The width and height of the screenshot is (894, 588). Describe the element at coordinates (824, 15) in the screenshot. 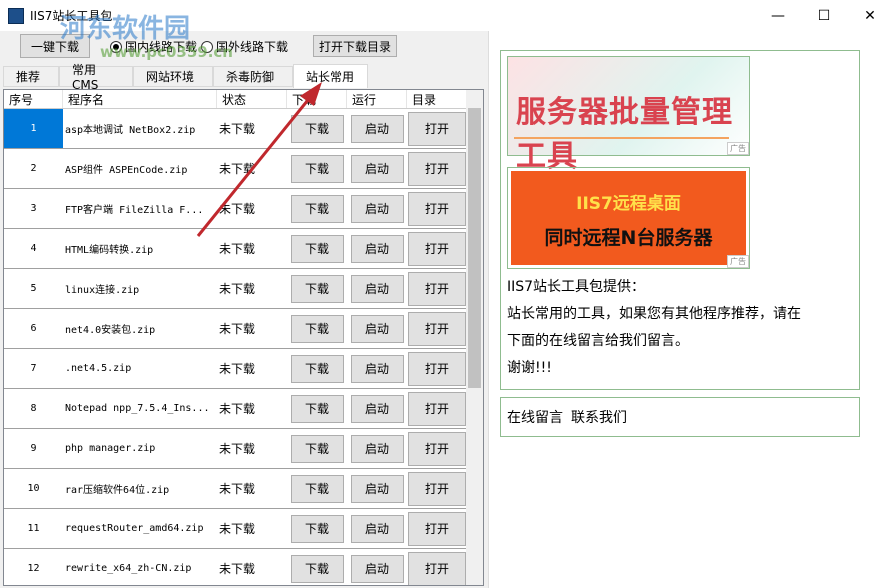

I see `maximize-button: ☐` at that location.